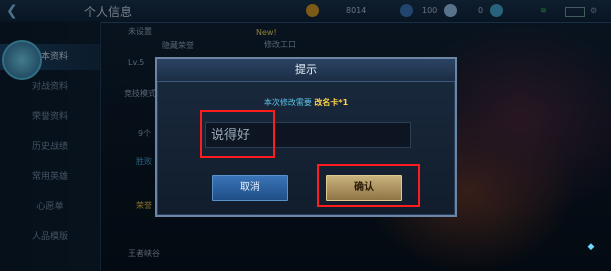 The image size is (611, 271). Describe the element at coordinates (287, 102) in the screenshot. I see `prompt-text: 本次修改需要` at that location.